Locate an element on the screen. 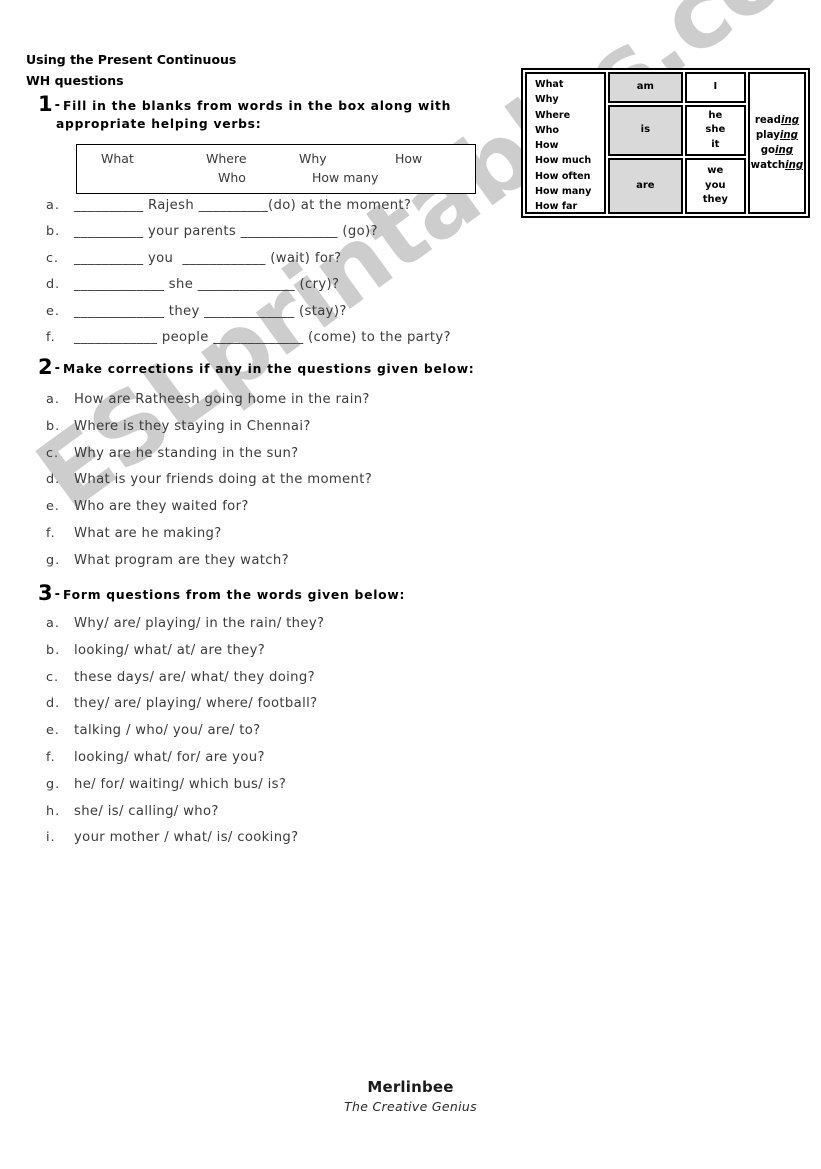 The image size is (821, 1169). list-item: g. What program are they watch? is located at coordinates (281, 566).